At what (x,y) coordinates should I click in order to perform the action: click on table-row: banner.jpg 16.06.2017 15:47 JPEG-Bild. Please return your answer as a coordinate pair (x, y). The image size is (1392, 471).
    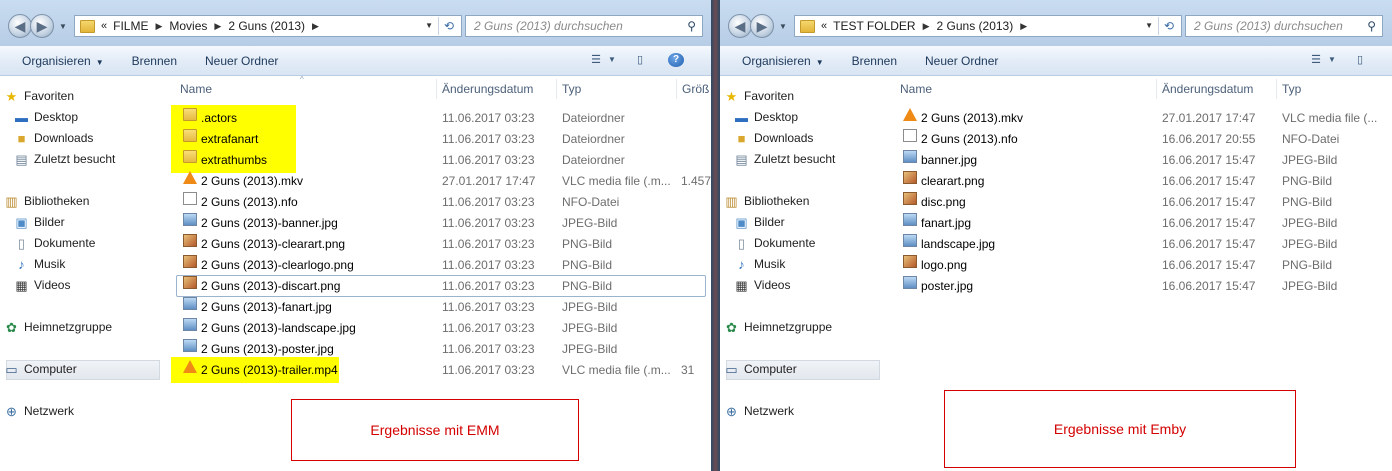
    Looking at the image, I should click on (1141, 160).